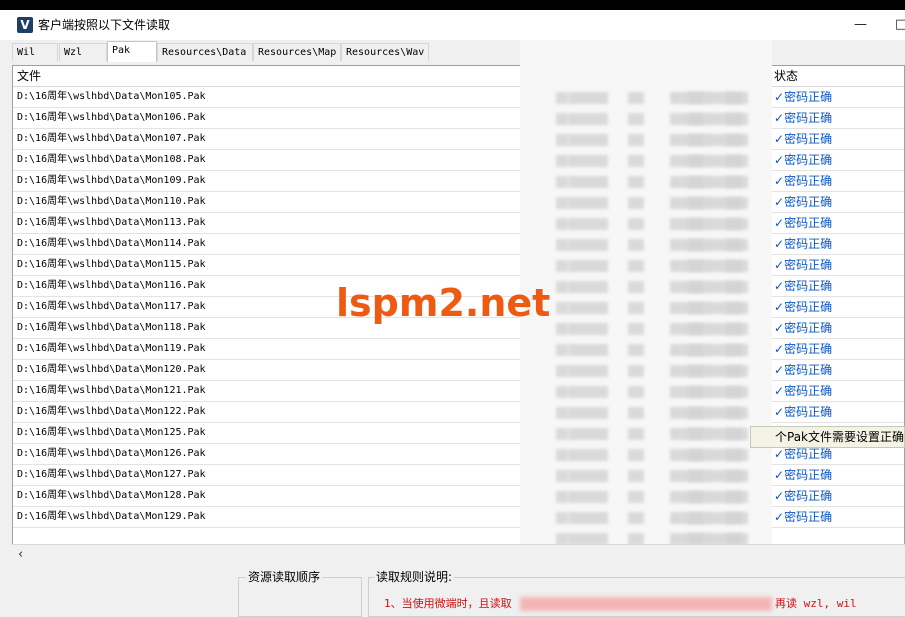  I want to click on minimize-button: —, so click(861, 25).